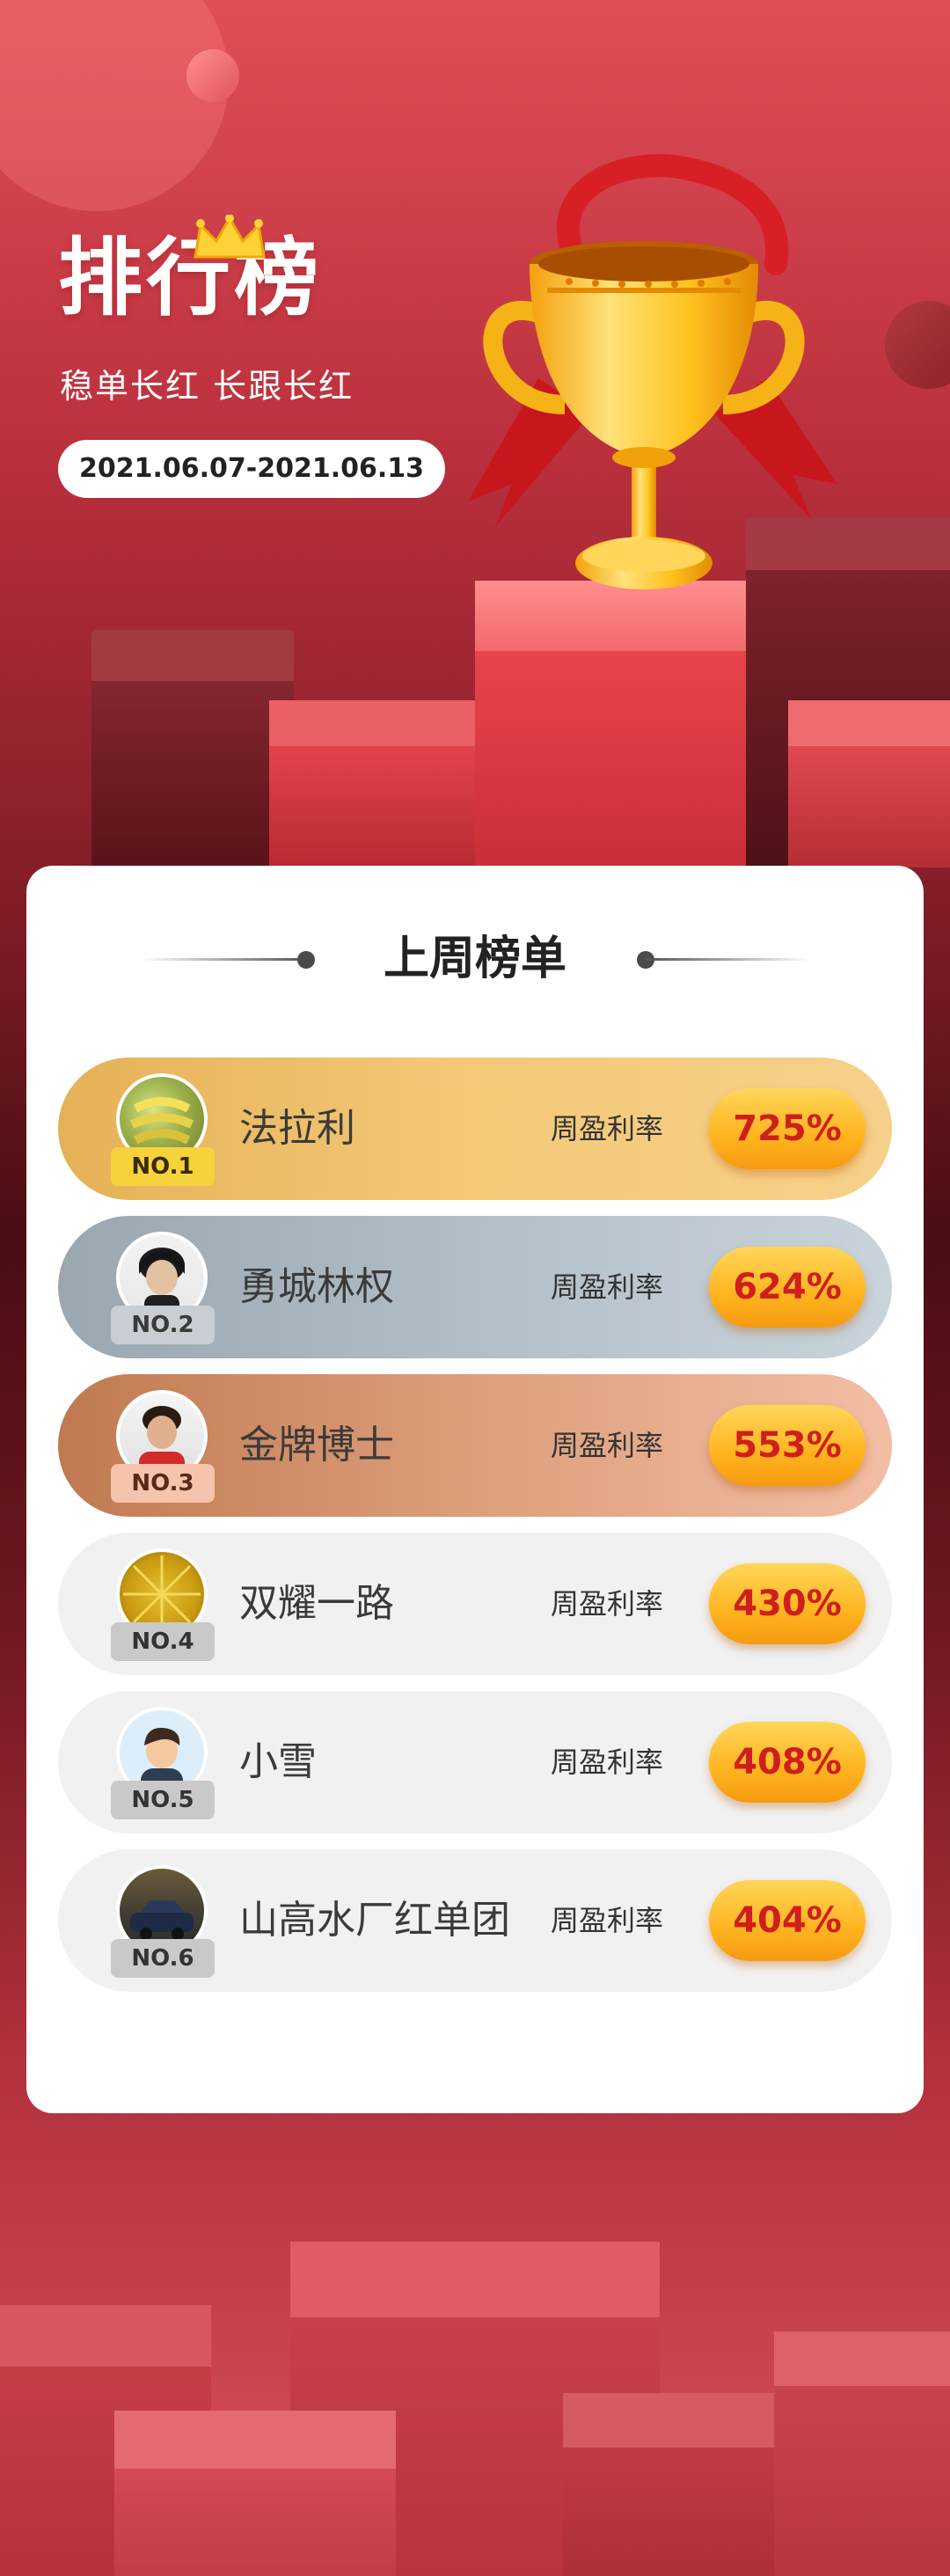 Image resolution: width=950 pixels, height=2576 pixels. What do you see at coordinates (163, 1325) in the screenshot?
I see `rank-badge: NO.2` at bounding box center [163, 1325].